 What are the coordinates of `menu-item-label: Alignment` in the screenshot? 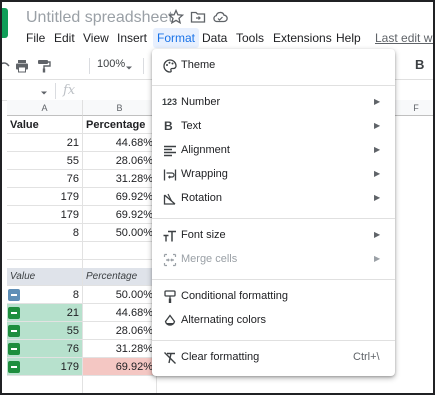 It's located at (205, 150).